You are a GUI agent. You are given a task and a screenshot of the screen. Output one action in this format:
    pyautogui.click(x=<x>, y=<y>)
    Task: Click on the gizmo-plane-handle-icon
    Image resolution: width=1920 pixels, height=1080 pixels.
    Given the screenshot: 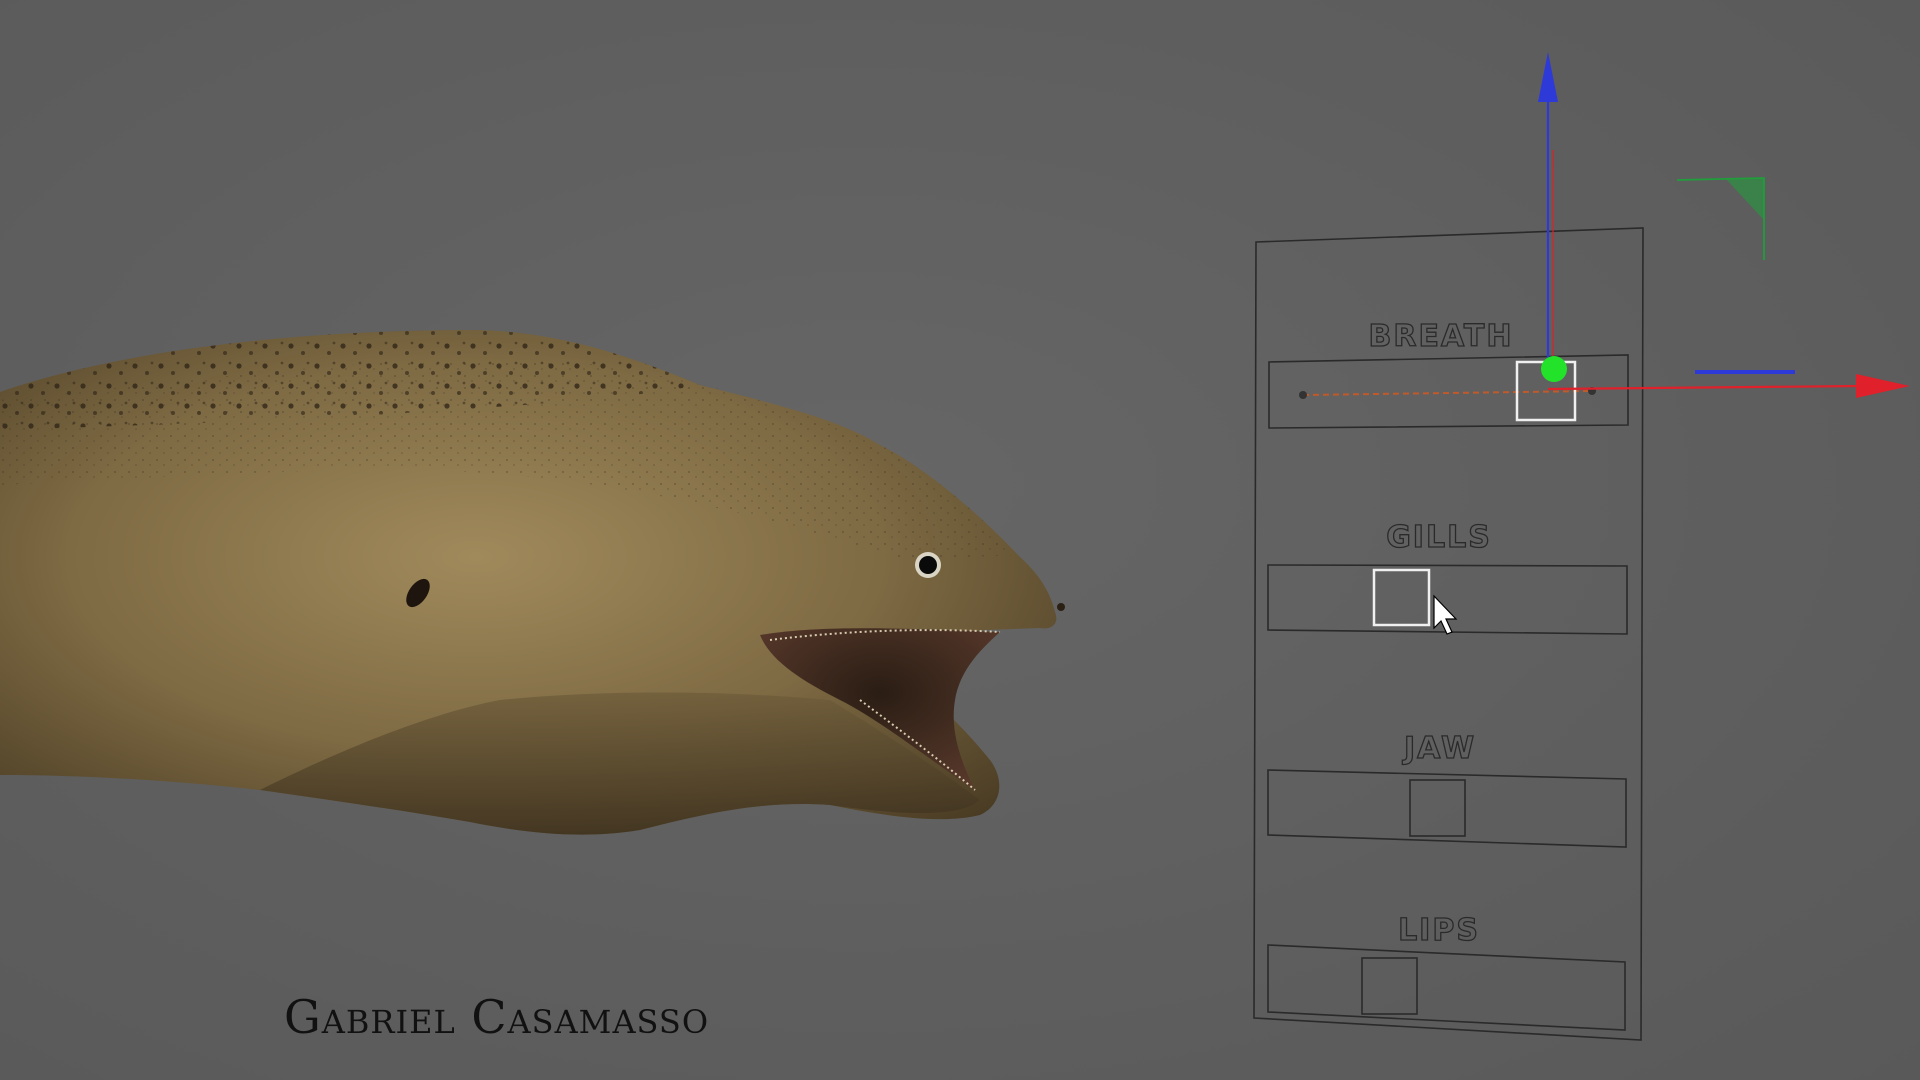 What is the action you would take?
    pyautogui.click(x=1744, y=199)
    